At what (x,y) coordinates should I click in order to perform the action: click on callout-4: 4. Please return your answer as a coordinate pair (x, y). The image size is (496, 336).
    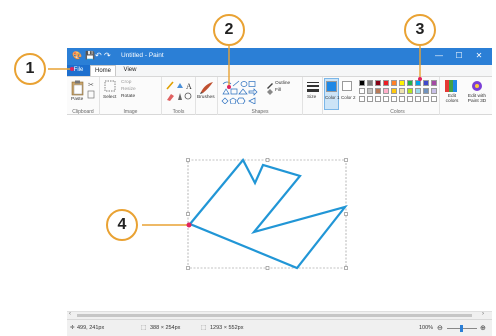
    Looking at the image, I should click on (122, 225).